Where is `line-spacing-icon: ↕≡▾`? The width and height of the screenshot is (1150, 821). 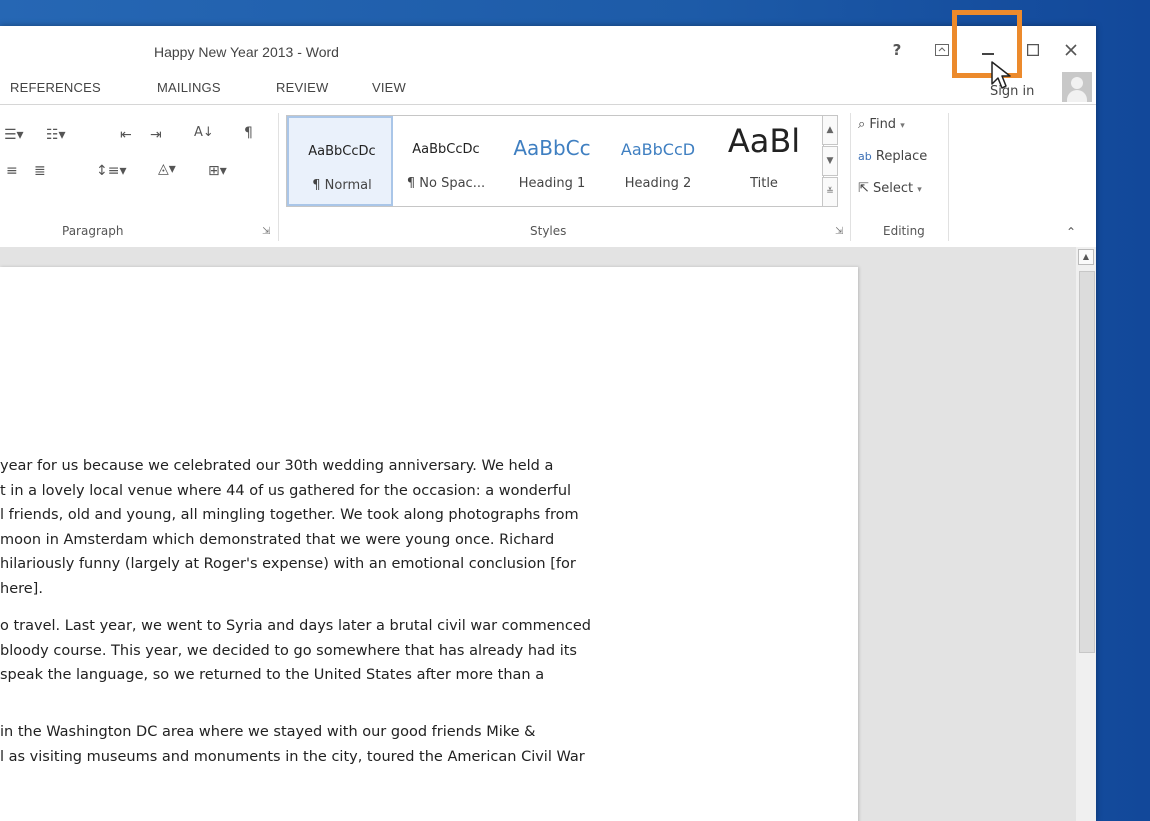 line-spacing-icon: ↕≡▾ is located at coordinates (111, 171).